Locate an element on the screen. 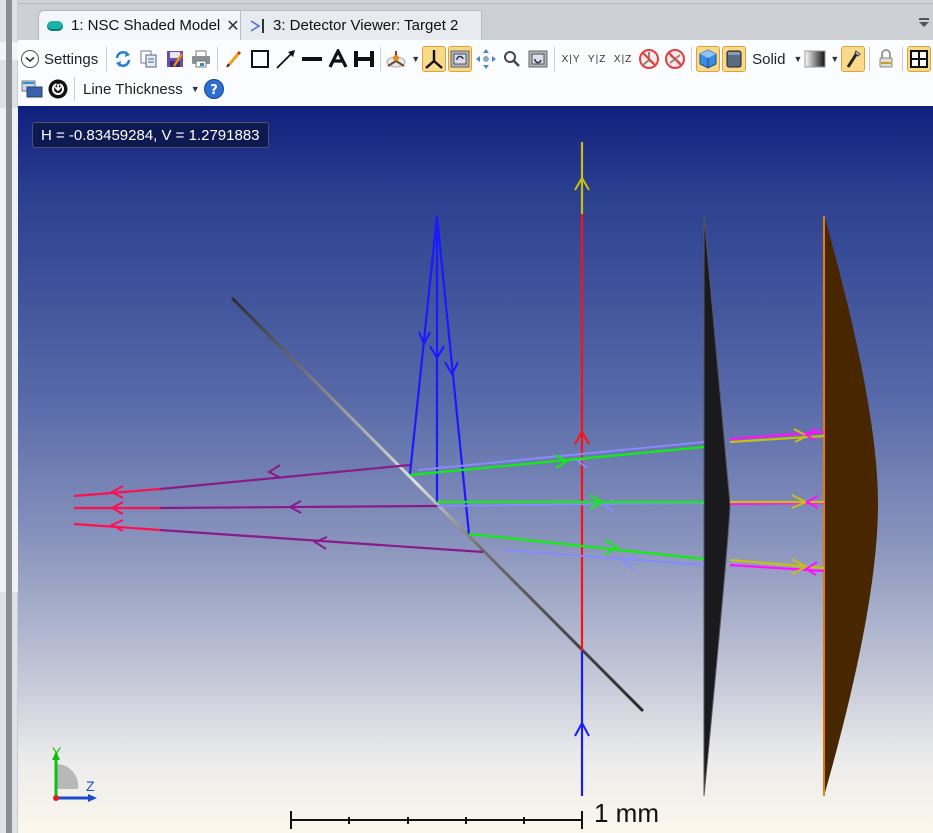 Image resolution: width=933 pixels, height=833 pixels. window-layout-button is located at coordinates (32, 89).